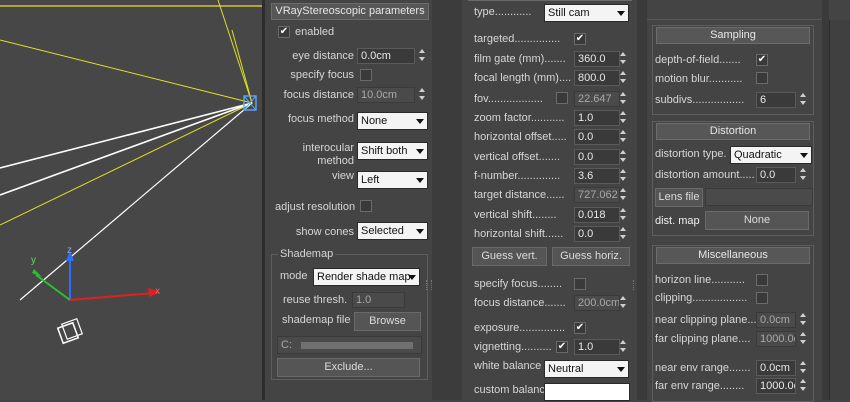 The image size is (850, 402). Describe the element at coordinates (366, 75) in the screenshot. I see `specify-focus-checkbox` at that location.